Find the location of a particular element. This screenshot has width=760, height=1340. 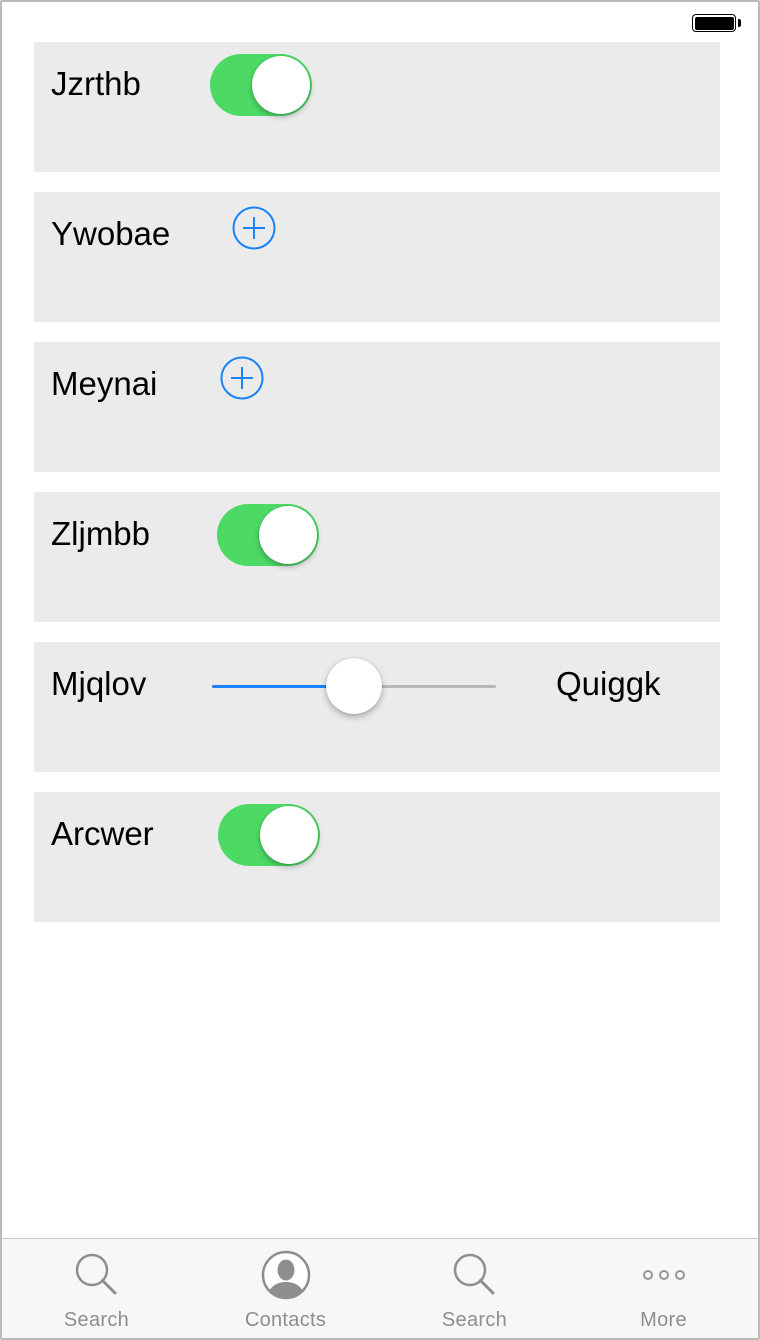

contact-icon is located at coordinates (285, 1275).